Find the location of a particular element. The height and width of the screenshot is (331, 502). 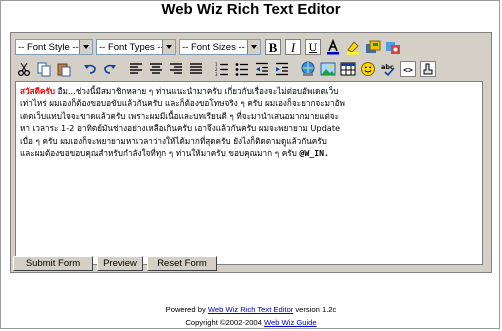

justify-button is located at coordinates (196, 69).